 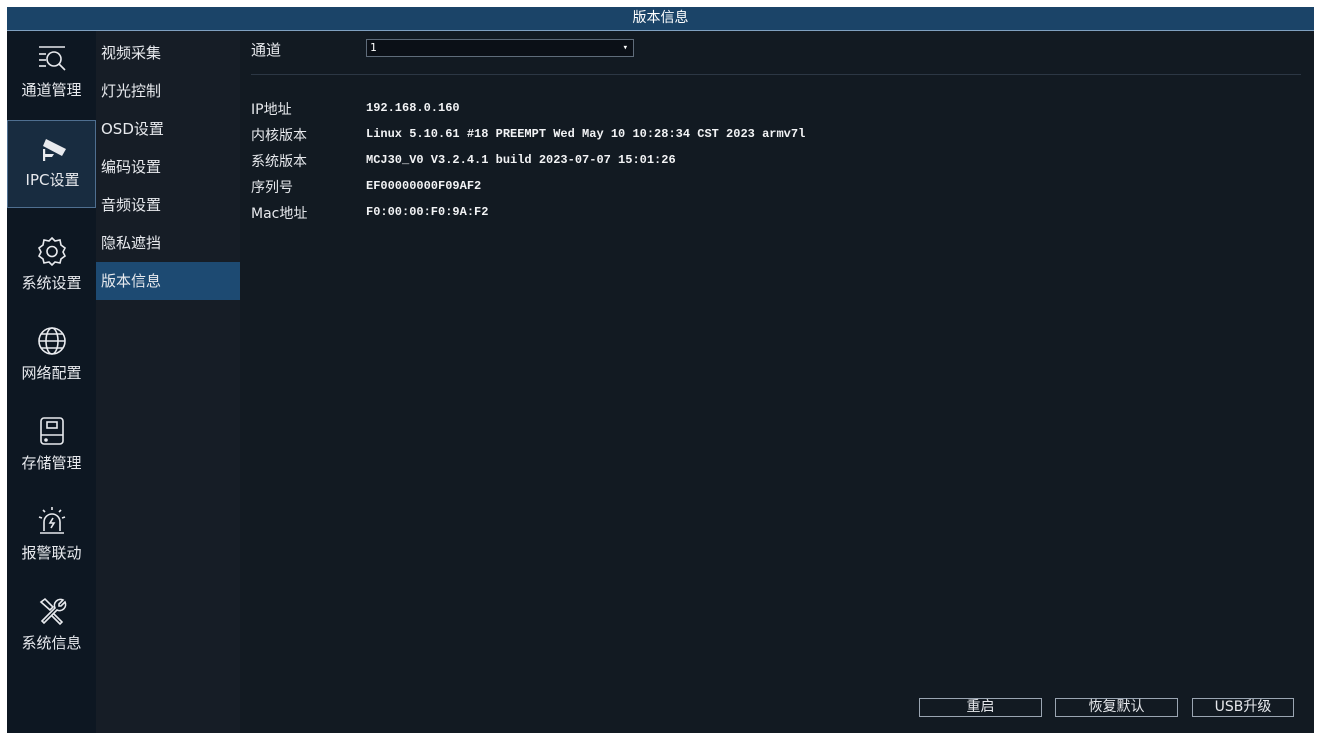 What do you see at coordinates (51, 448) in the screenshot?
I see `rail-item-storage-management: 存储管理` at bounding box center [51, 448].